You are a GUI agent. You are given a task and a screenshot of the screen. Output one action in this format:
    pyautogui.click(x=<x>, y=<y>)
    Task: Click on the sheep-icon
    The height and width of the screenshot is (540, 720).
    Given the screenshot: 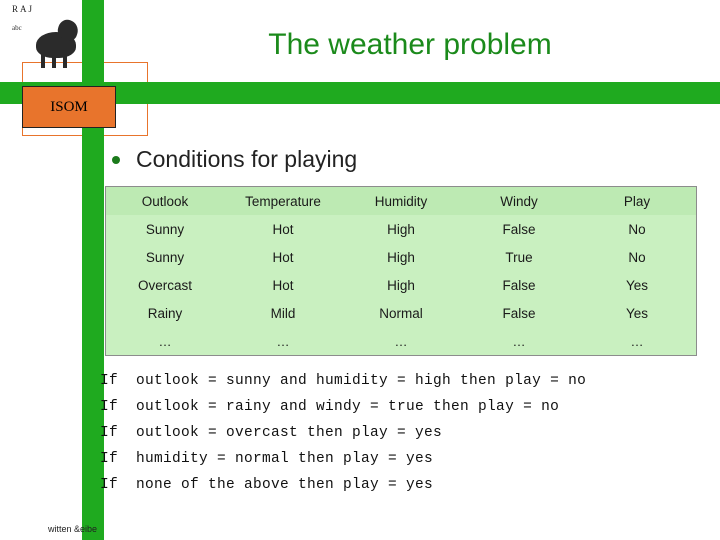 What is the action you would take?
    pyautogui.click(x=57, y=43)
    